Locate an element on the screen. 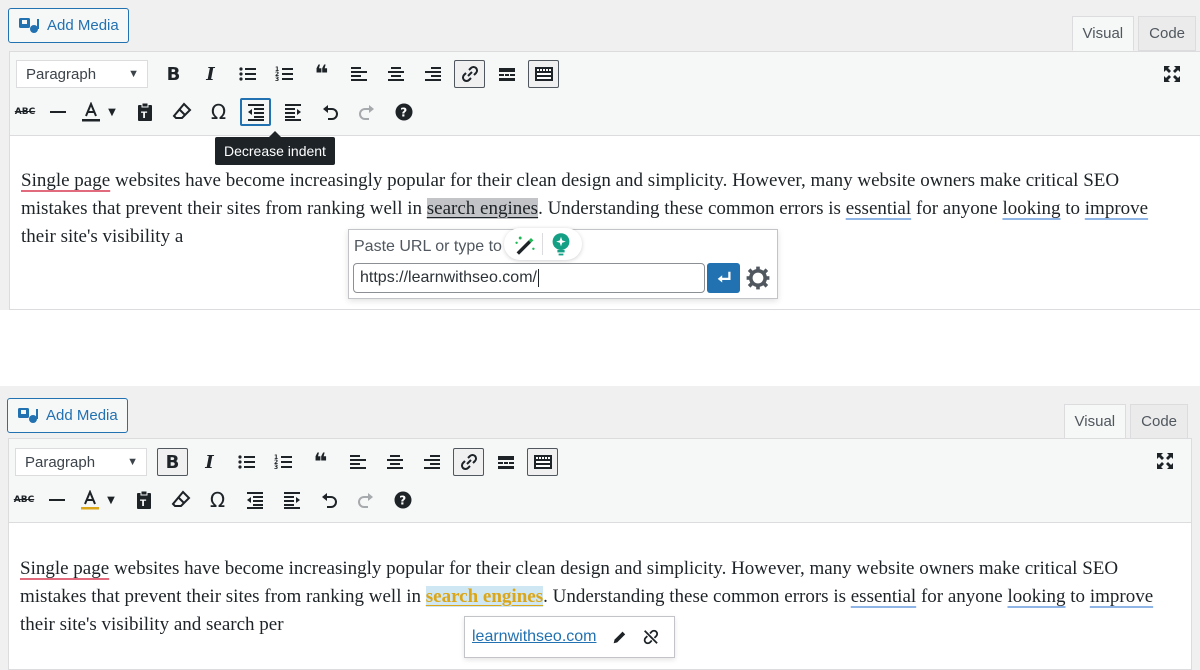 This screenshot has width=1200, height=670. redo-icon is located at coordinates (367, 112).